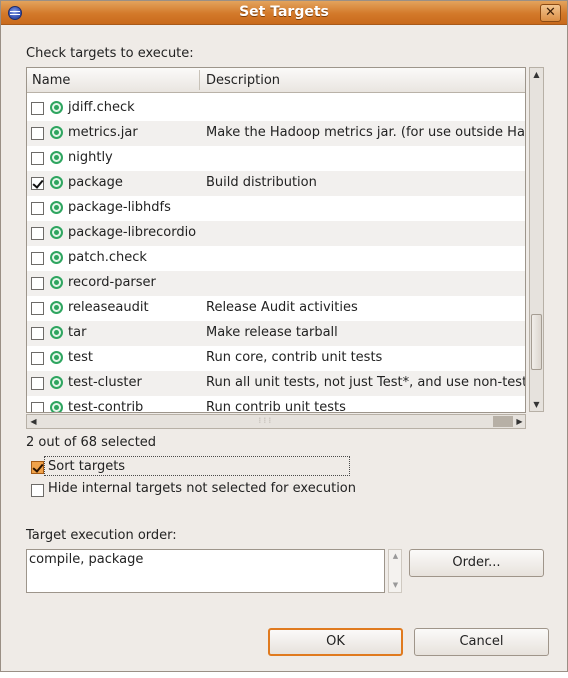  What do you see at coordinates (90, 157) in the screenshot?
I see `target-name: nightly` at bounding box center [90, 157].